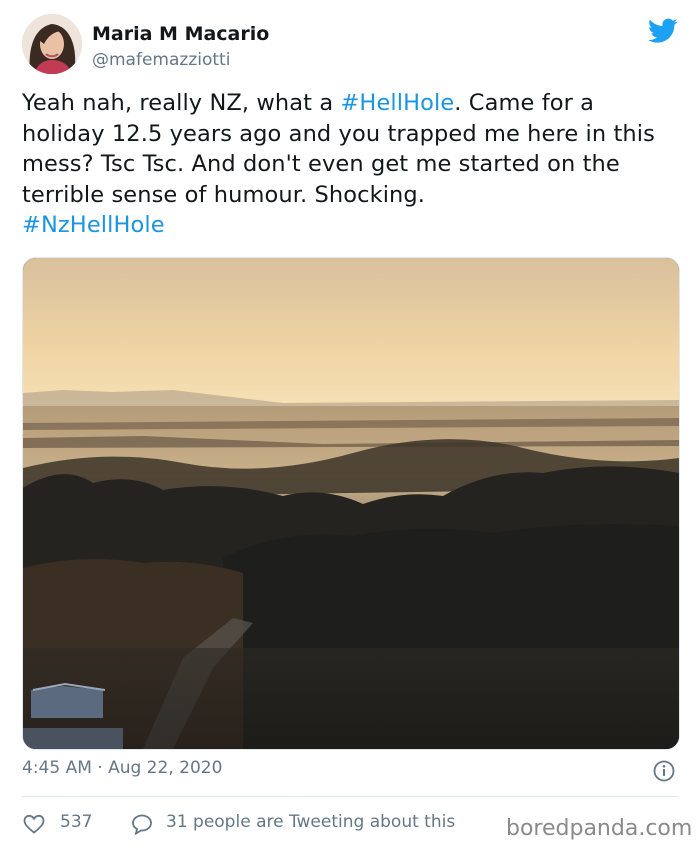 The image size is (700, 851). What do you see at coordinates (350, 796) in the screenshot?
I see `divider` at bounding box center [350, 796].